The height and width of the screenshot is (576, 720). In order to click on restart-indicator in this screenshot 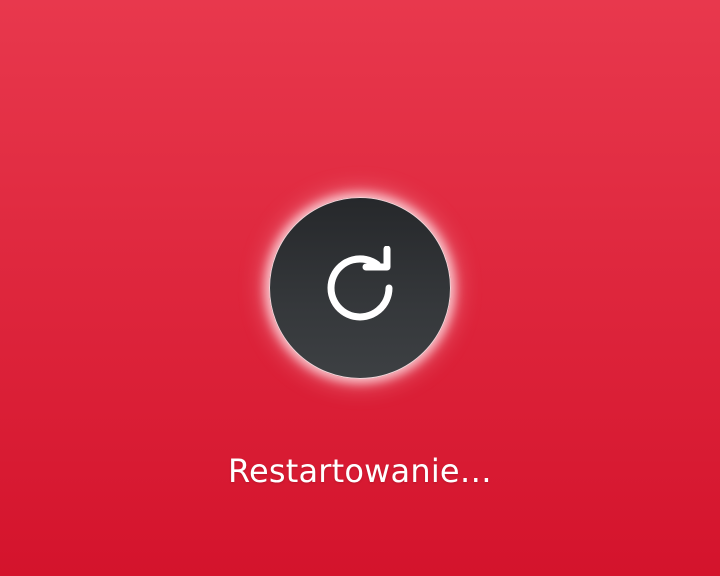, I will do `click(360, 288)`.